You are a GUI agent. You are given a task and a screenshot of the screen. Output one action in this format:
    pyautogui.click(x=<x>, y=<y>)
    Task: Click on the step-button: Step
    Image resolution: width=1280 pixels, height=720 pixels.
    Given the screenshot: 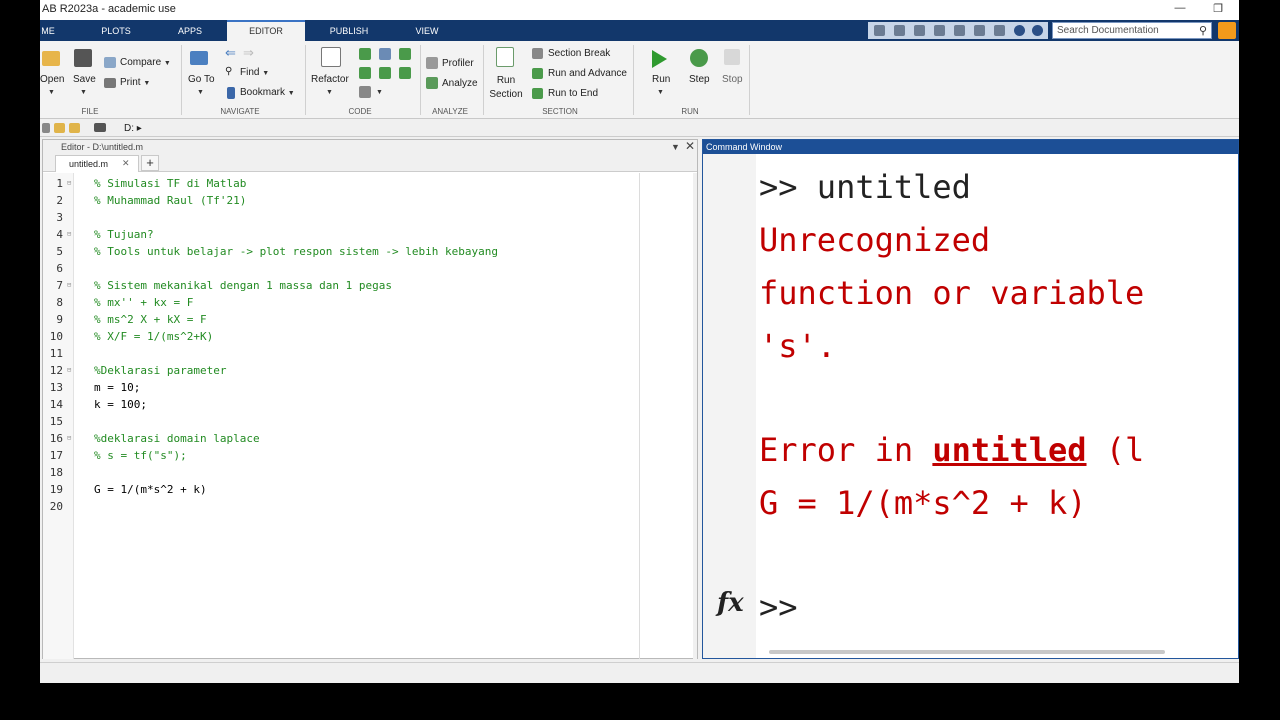 What is the action you would take?
    pyautogui.click(x=699, y=79)
    